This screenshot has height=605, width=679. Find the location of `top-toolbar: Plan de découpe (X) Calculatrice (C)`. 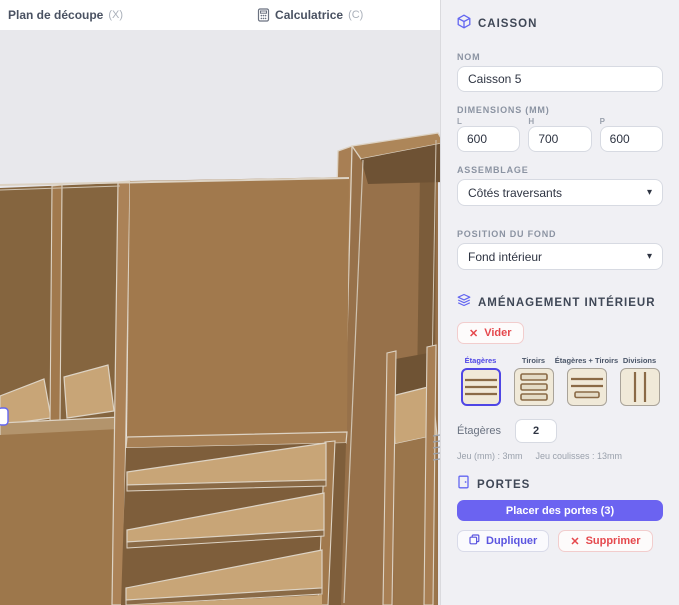

top-toolbar: Plan de découpe (X) Calculatrice (C) is located at coordinates (220, 15).